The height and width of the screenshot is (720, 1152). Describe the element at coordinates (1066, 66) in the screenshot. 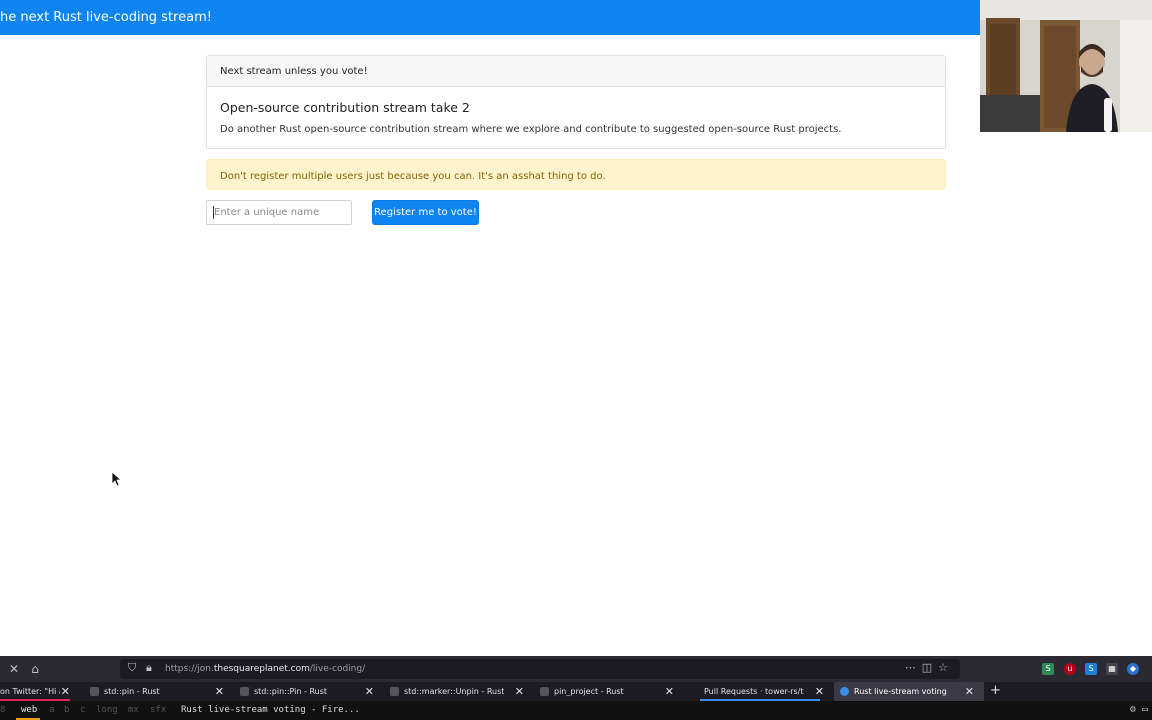

I see `webcam-overlay` at that location.